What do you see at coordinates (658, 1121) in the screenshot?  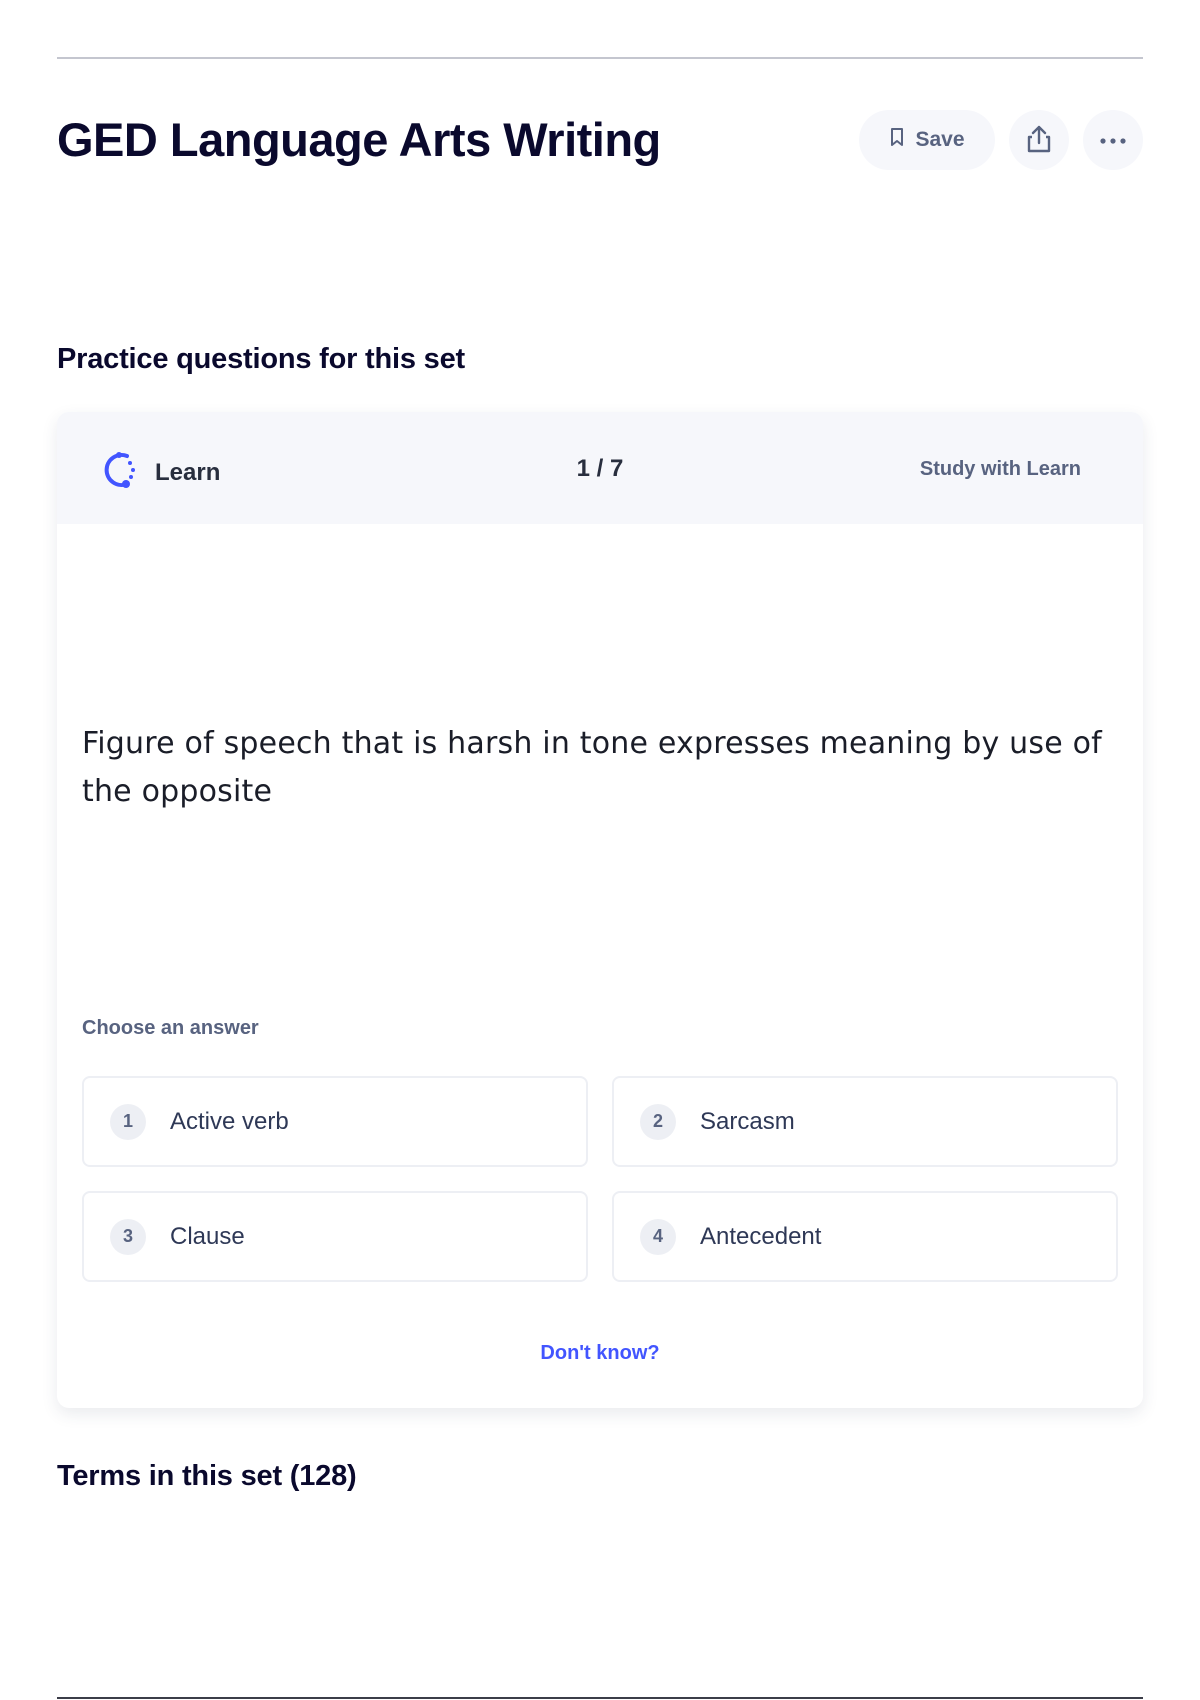 I see `answer-number-badge: 2` at bounding box center [658, 1121].